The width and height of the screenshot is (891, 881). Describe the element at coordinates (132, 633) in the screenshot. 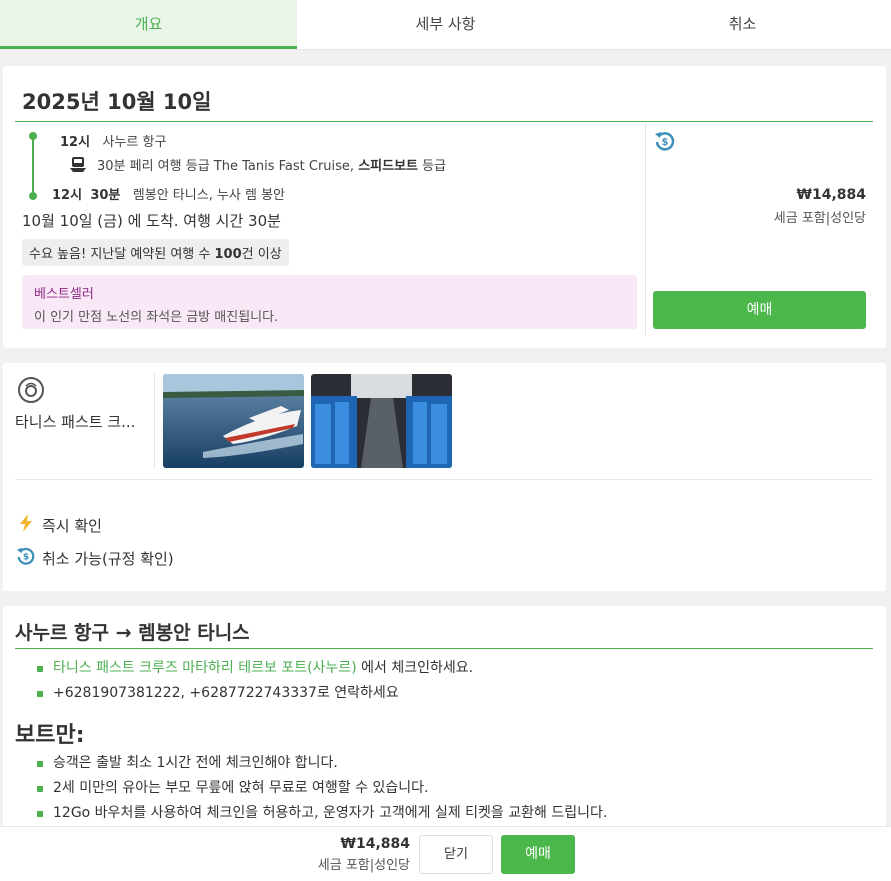

I see `route-title: 사누르 항구 → 렘봉안 타니스` at that location.